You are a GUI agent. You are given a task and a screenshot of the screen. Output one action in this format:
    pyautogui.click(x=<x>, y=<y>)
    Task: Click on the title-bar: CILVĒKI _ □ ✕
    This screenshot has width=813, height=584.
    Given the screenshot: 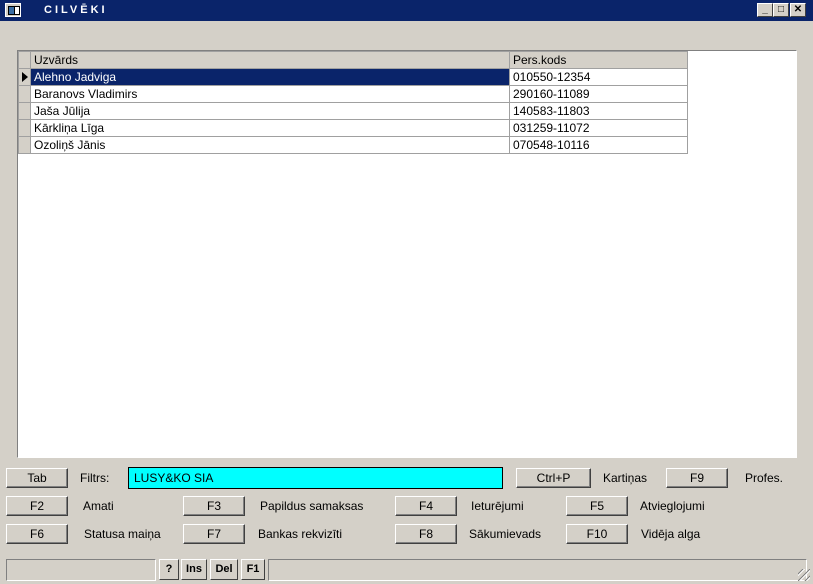 What is the action you would take?
    pyautogui.click(x=406, y=10)
    